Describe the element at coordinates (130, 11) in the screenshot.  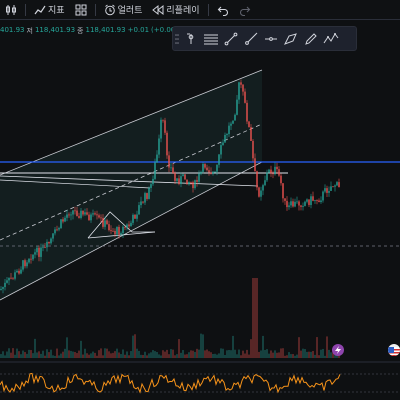
I see `alert-label: 얼러트` at that location.